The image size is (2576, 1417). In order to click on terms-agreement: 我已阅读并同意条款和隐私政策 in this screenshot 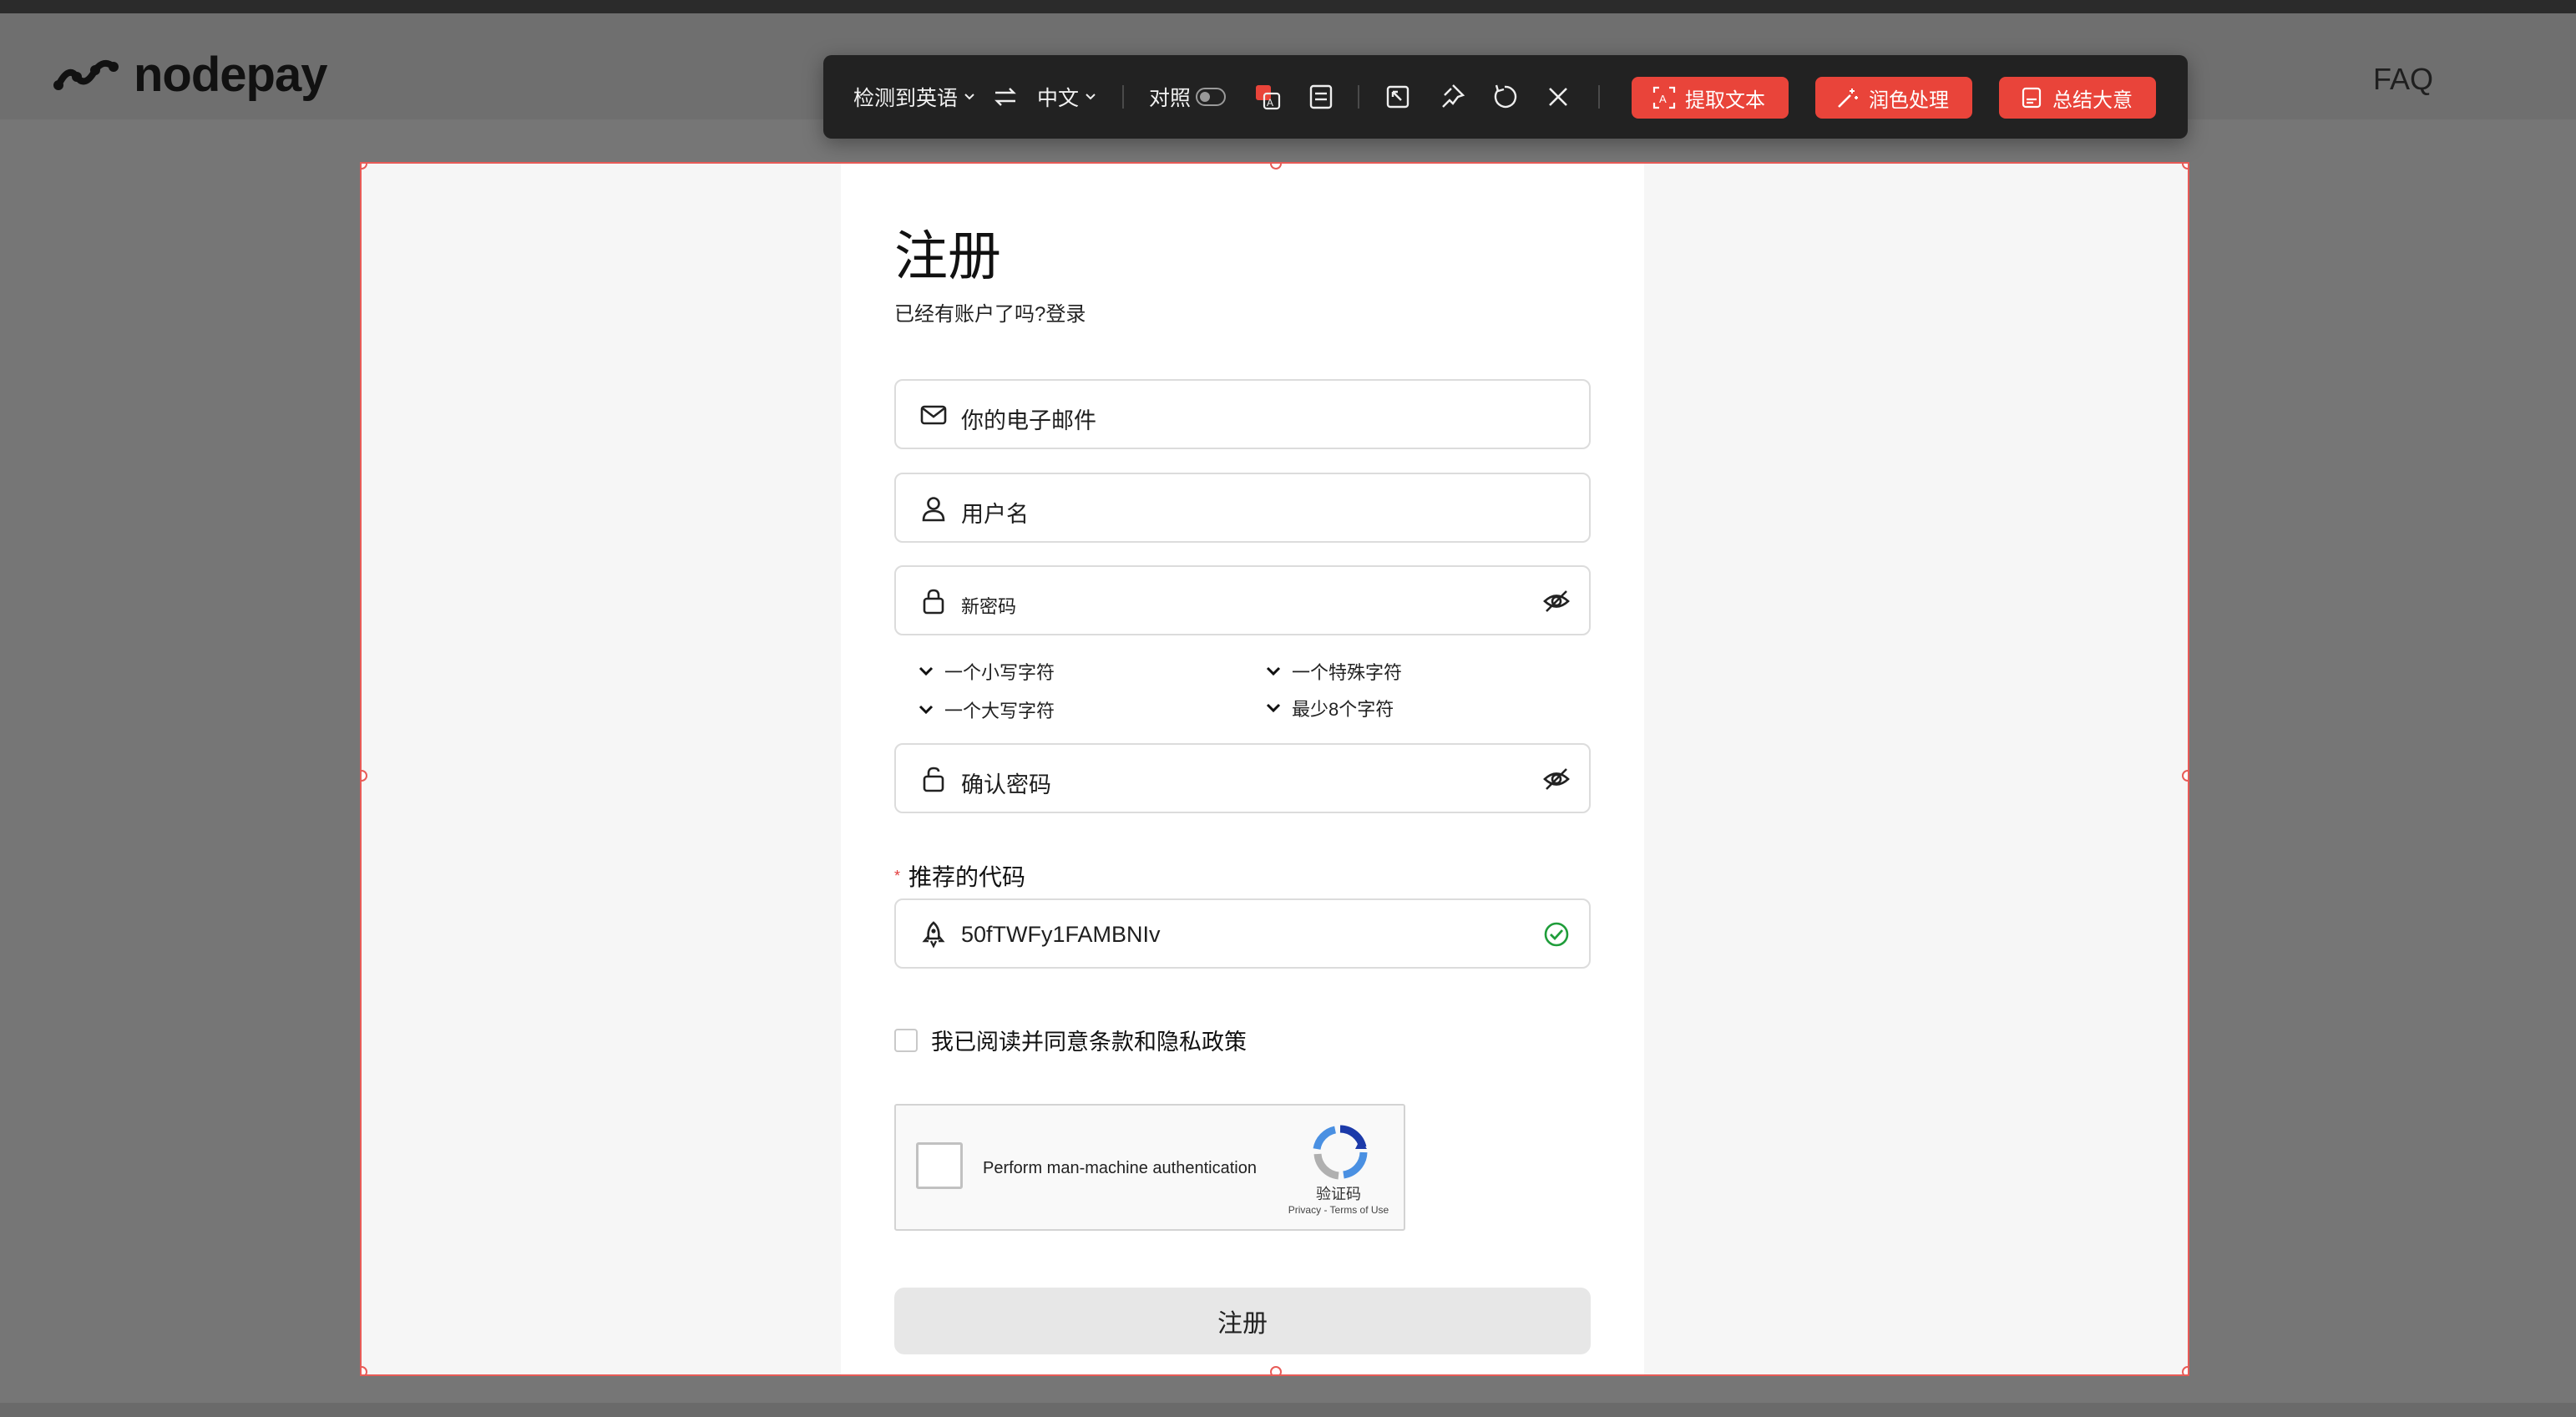, I will do `click(1070, 1040)`.